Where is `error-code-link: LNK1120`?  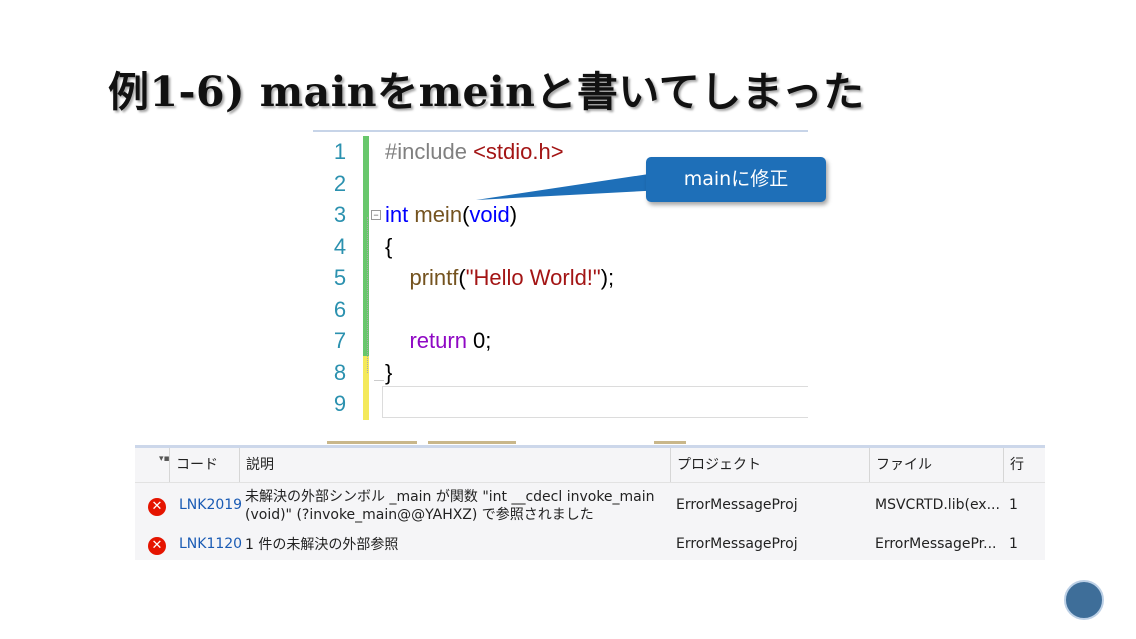 error-code-link: LNK1120 is located at coordinates (210, 544).